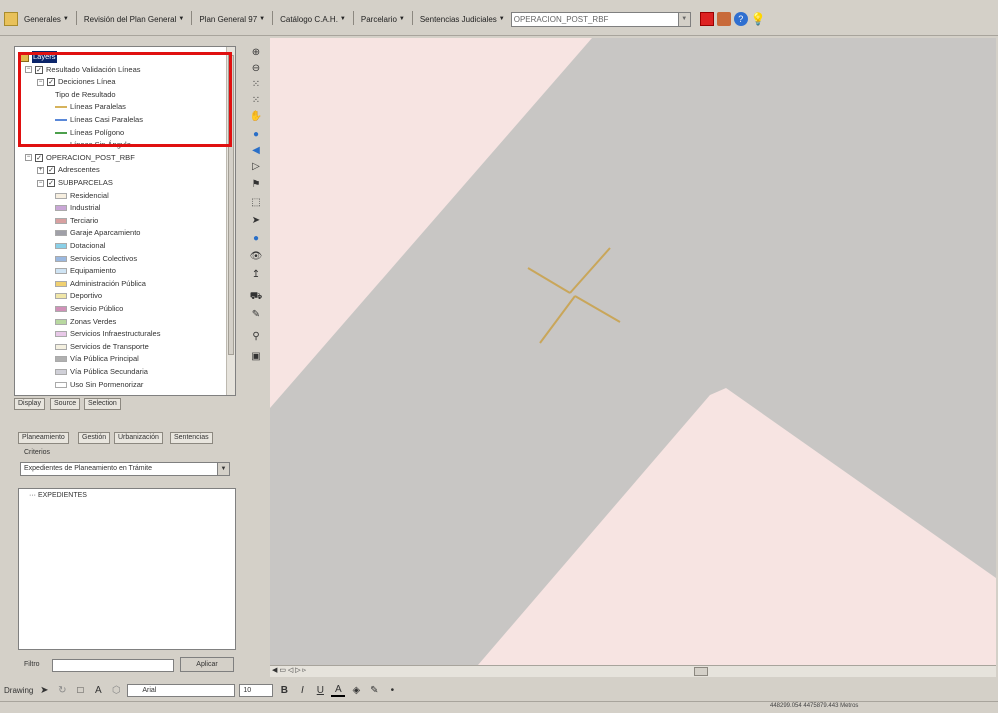  What do you see at coordinates (383, 19) in the screenshot?
I see `toolbar-menu-4: Parcelario ▼` at bounding box center [383, 19].